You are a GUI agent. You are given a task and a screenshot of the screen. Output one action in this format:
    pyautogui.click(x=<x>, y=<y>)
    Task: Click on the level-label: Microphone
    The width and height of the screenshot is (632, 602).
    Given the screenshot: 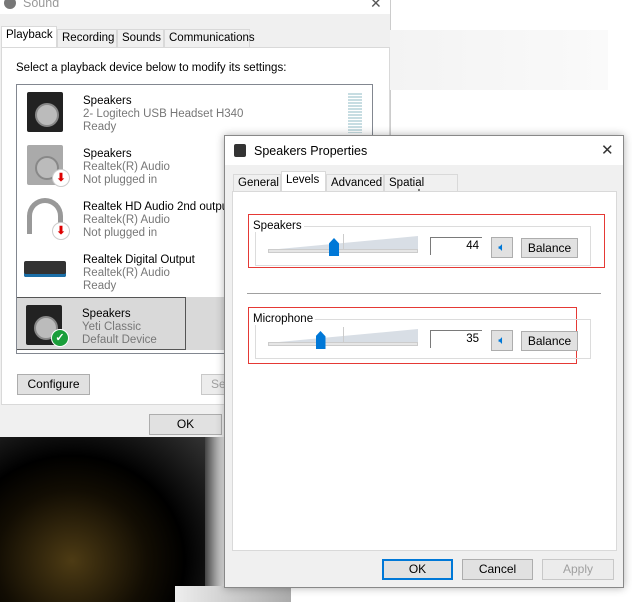 What is the action you would take?
    pyautogui.click(x=283, y=319)
    